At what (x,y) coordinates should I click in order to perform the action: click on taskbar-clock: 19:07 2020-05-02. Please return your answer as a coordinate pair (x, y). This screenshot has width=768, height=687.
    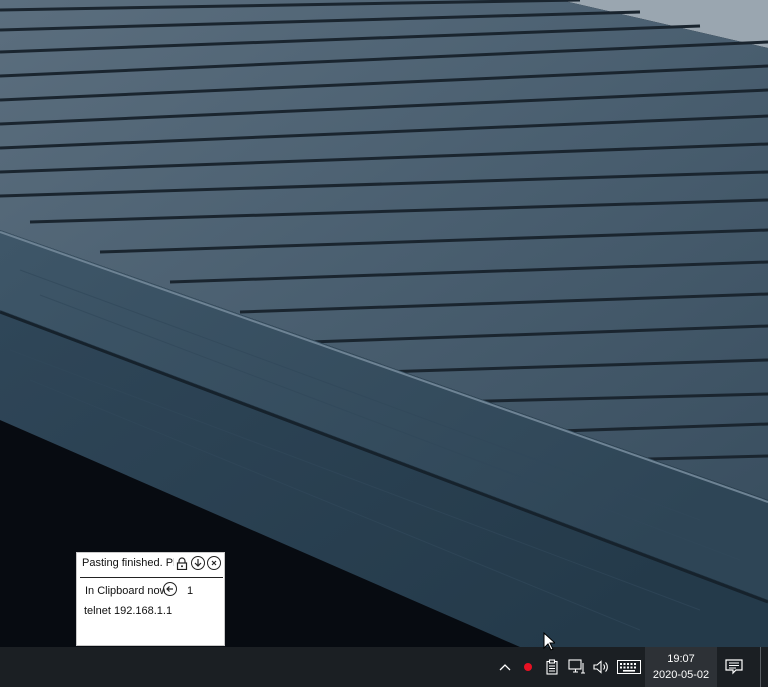
    Looking at the image, I should click on (681, 667).